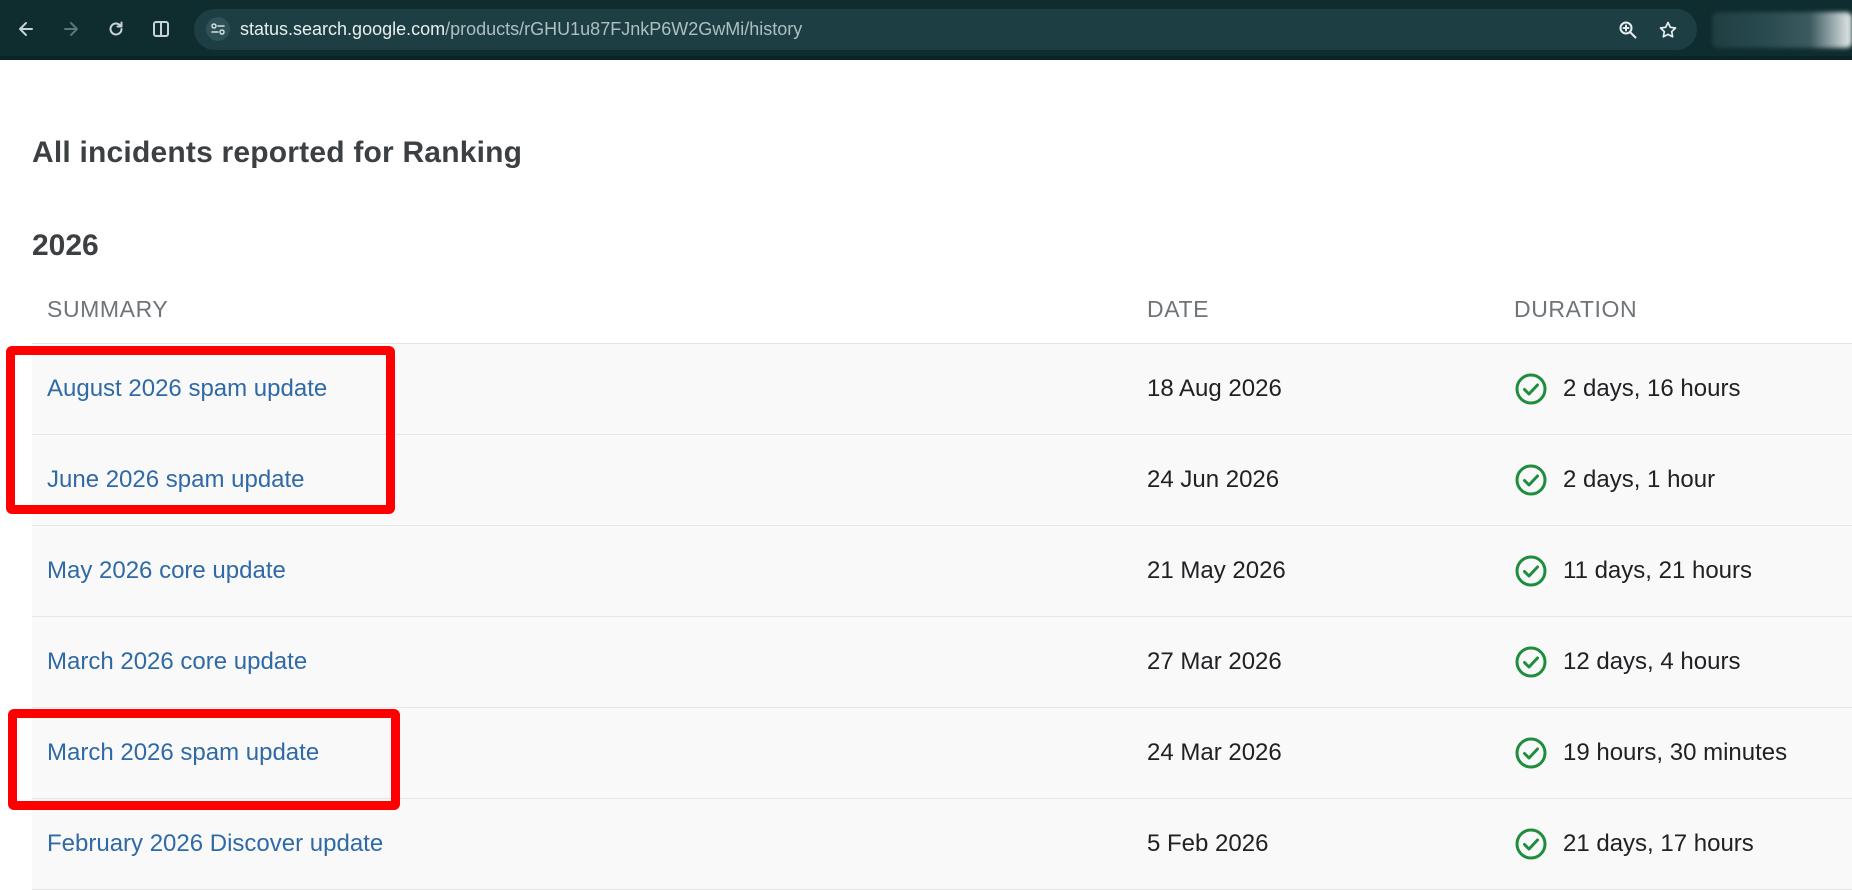 This screenshot has height=890, width=1852. Describe the element at coordinates (1658, 570) in the screenshot. I see `incident-duration: 11 days, 21 hours` at that location.